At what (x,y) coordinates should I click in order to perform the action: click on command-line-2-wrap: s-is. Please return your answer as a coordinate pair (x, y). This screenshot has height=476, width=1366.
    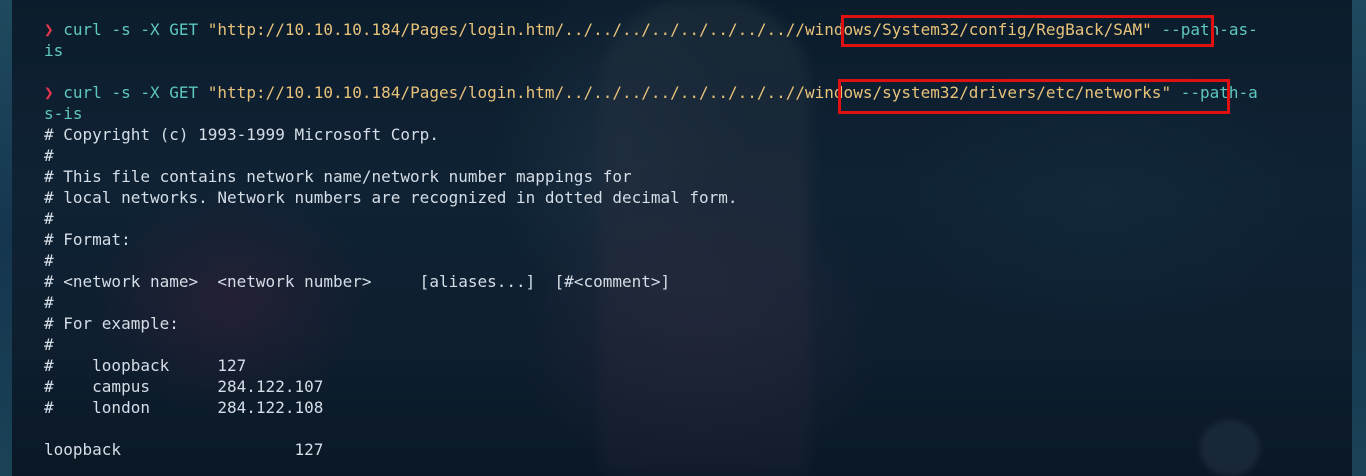
    Looking at the image, I should click on (63, 113).